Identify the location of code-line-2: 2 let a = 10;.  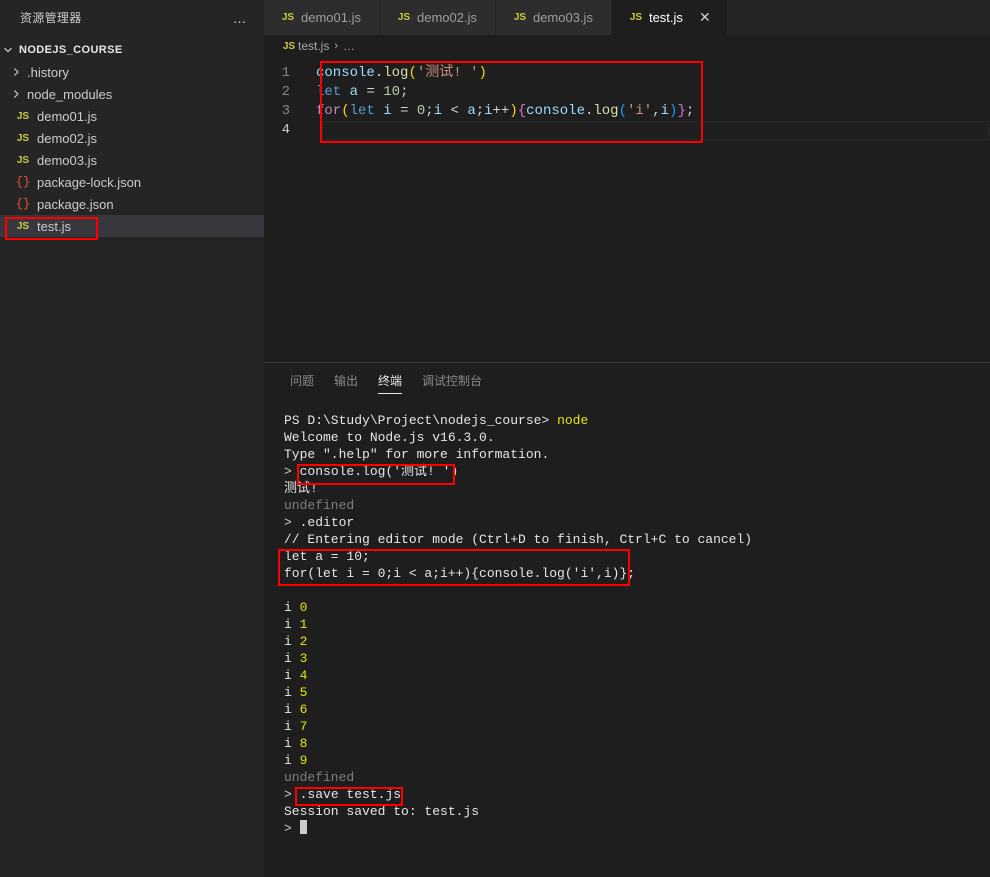
(627, 92).